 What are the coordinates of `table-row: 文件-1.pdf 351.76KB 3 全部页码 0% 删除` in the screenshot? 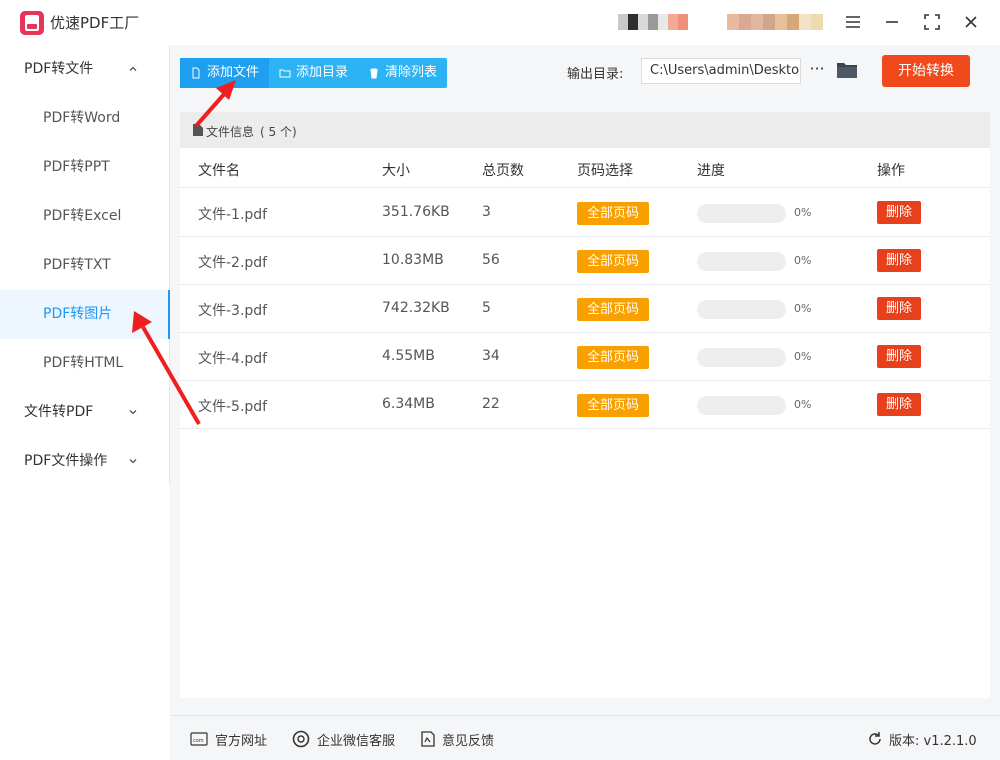 It's located at (585, 213).